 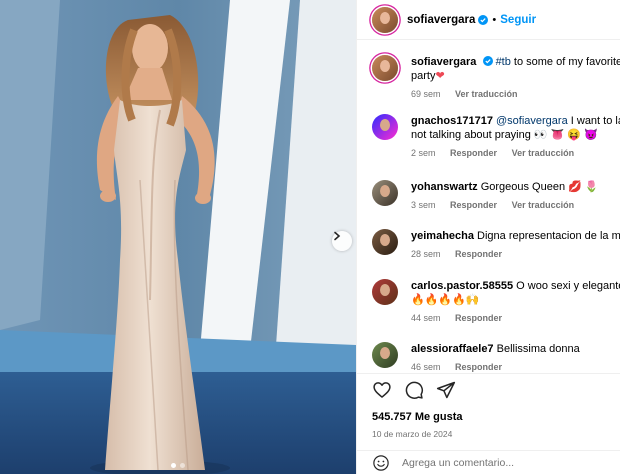 I want to click on comment-meta: 46 sem Responder, so click(x=515, y=367).